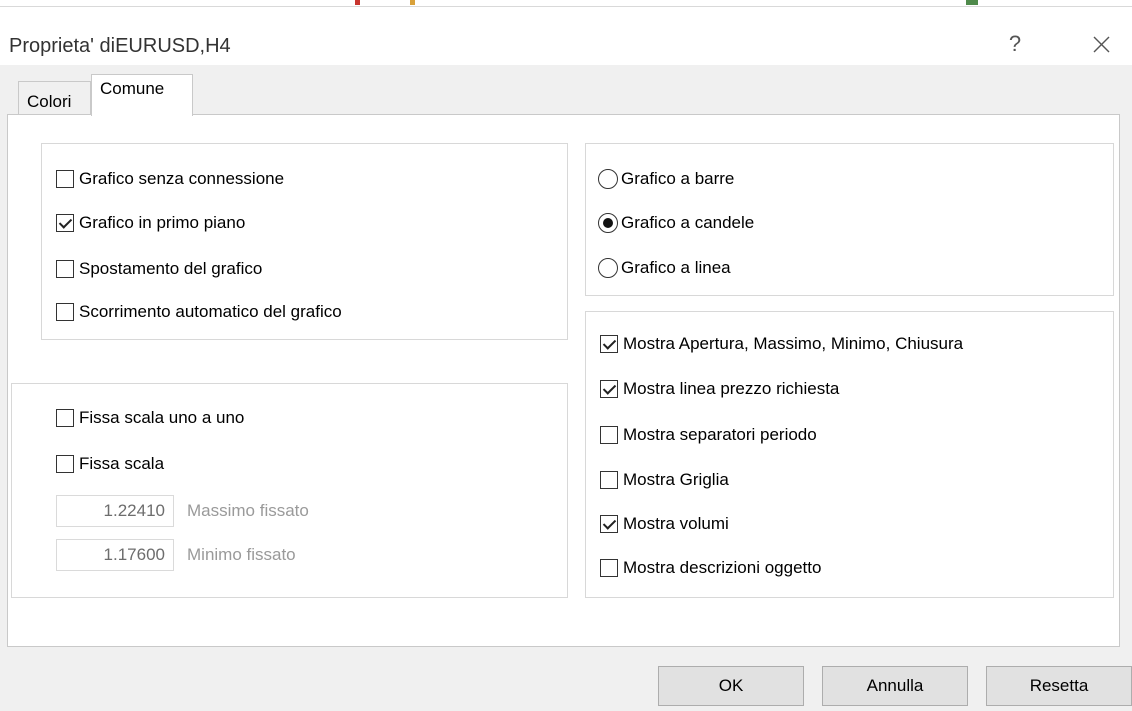 The height and width of the screenshot is (711, 1132). What do you see at coordinates (676, 267) in the screenshot?
I see `radio-label: Grafico a linea` at bounding box center [676, 267].